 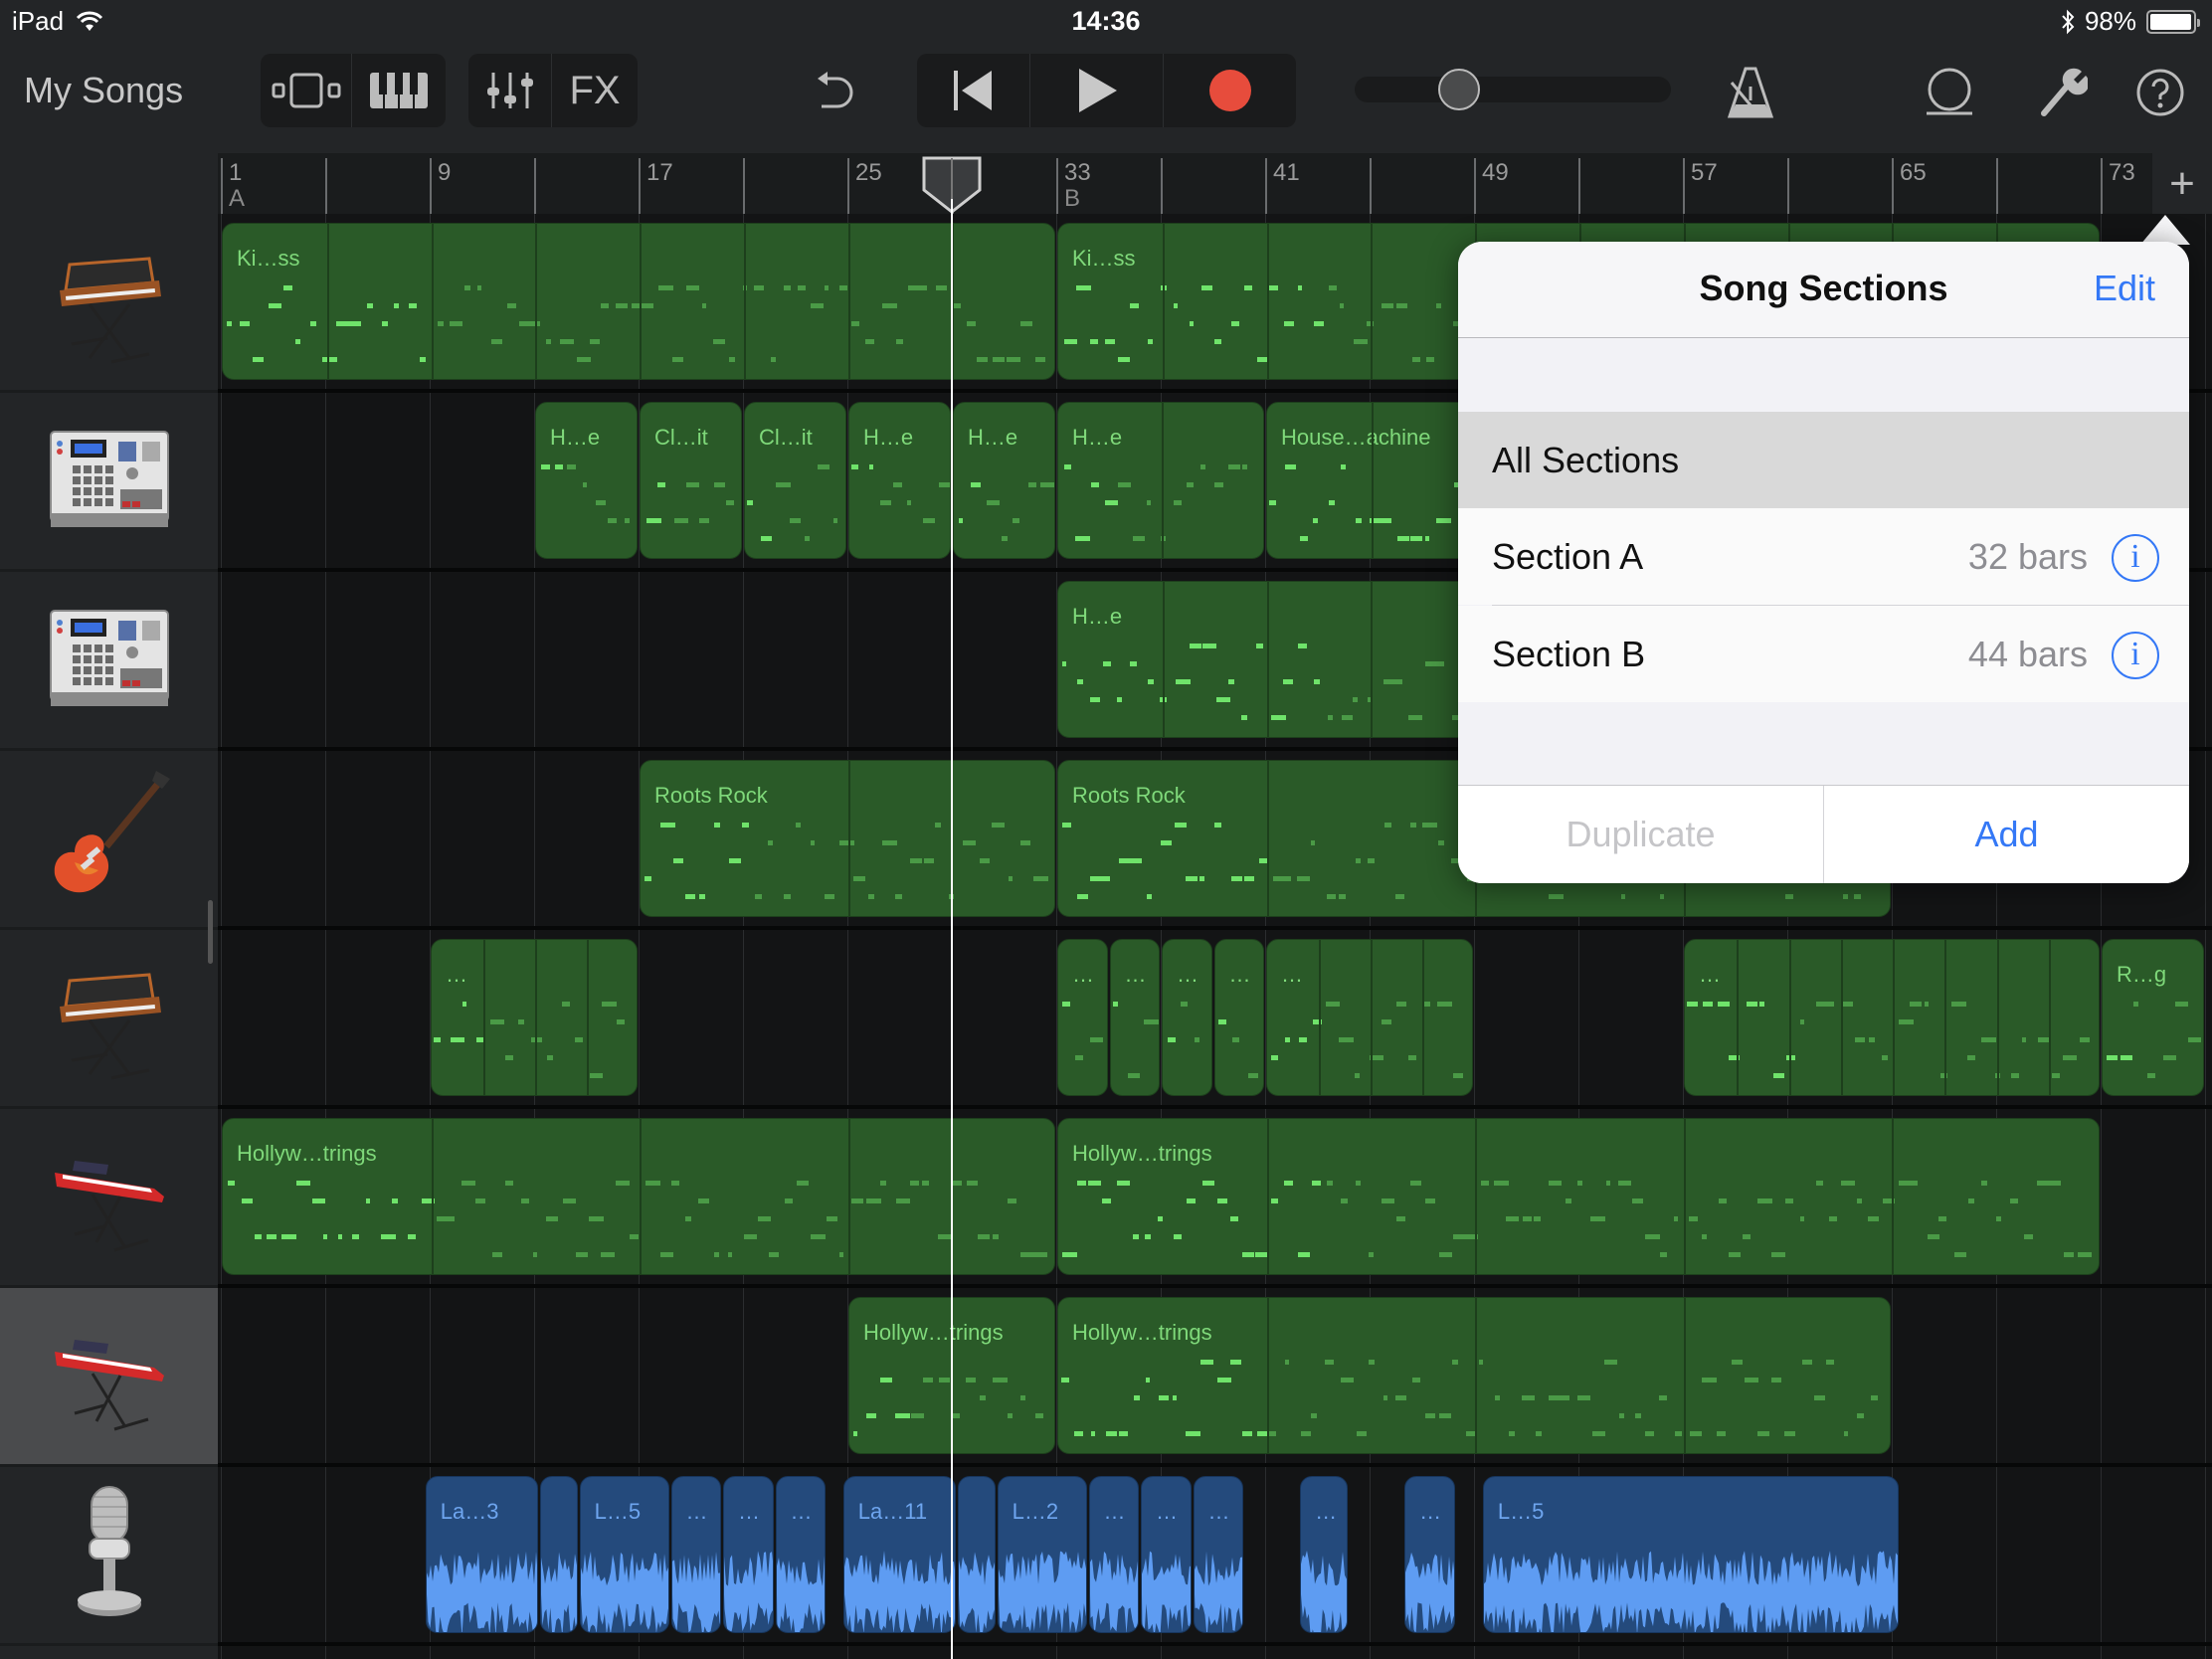 I want to click on my-songs-button: My Songs, so click(x=103, y=90).